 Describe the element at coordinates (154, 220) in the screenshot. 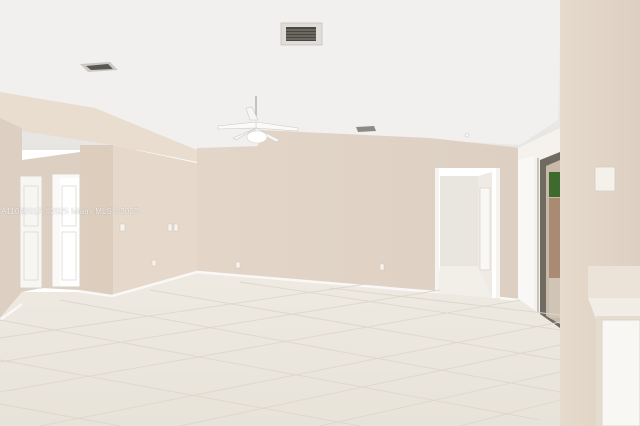

I see `left-partition-wall` at that location.